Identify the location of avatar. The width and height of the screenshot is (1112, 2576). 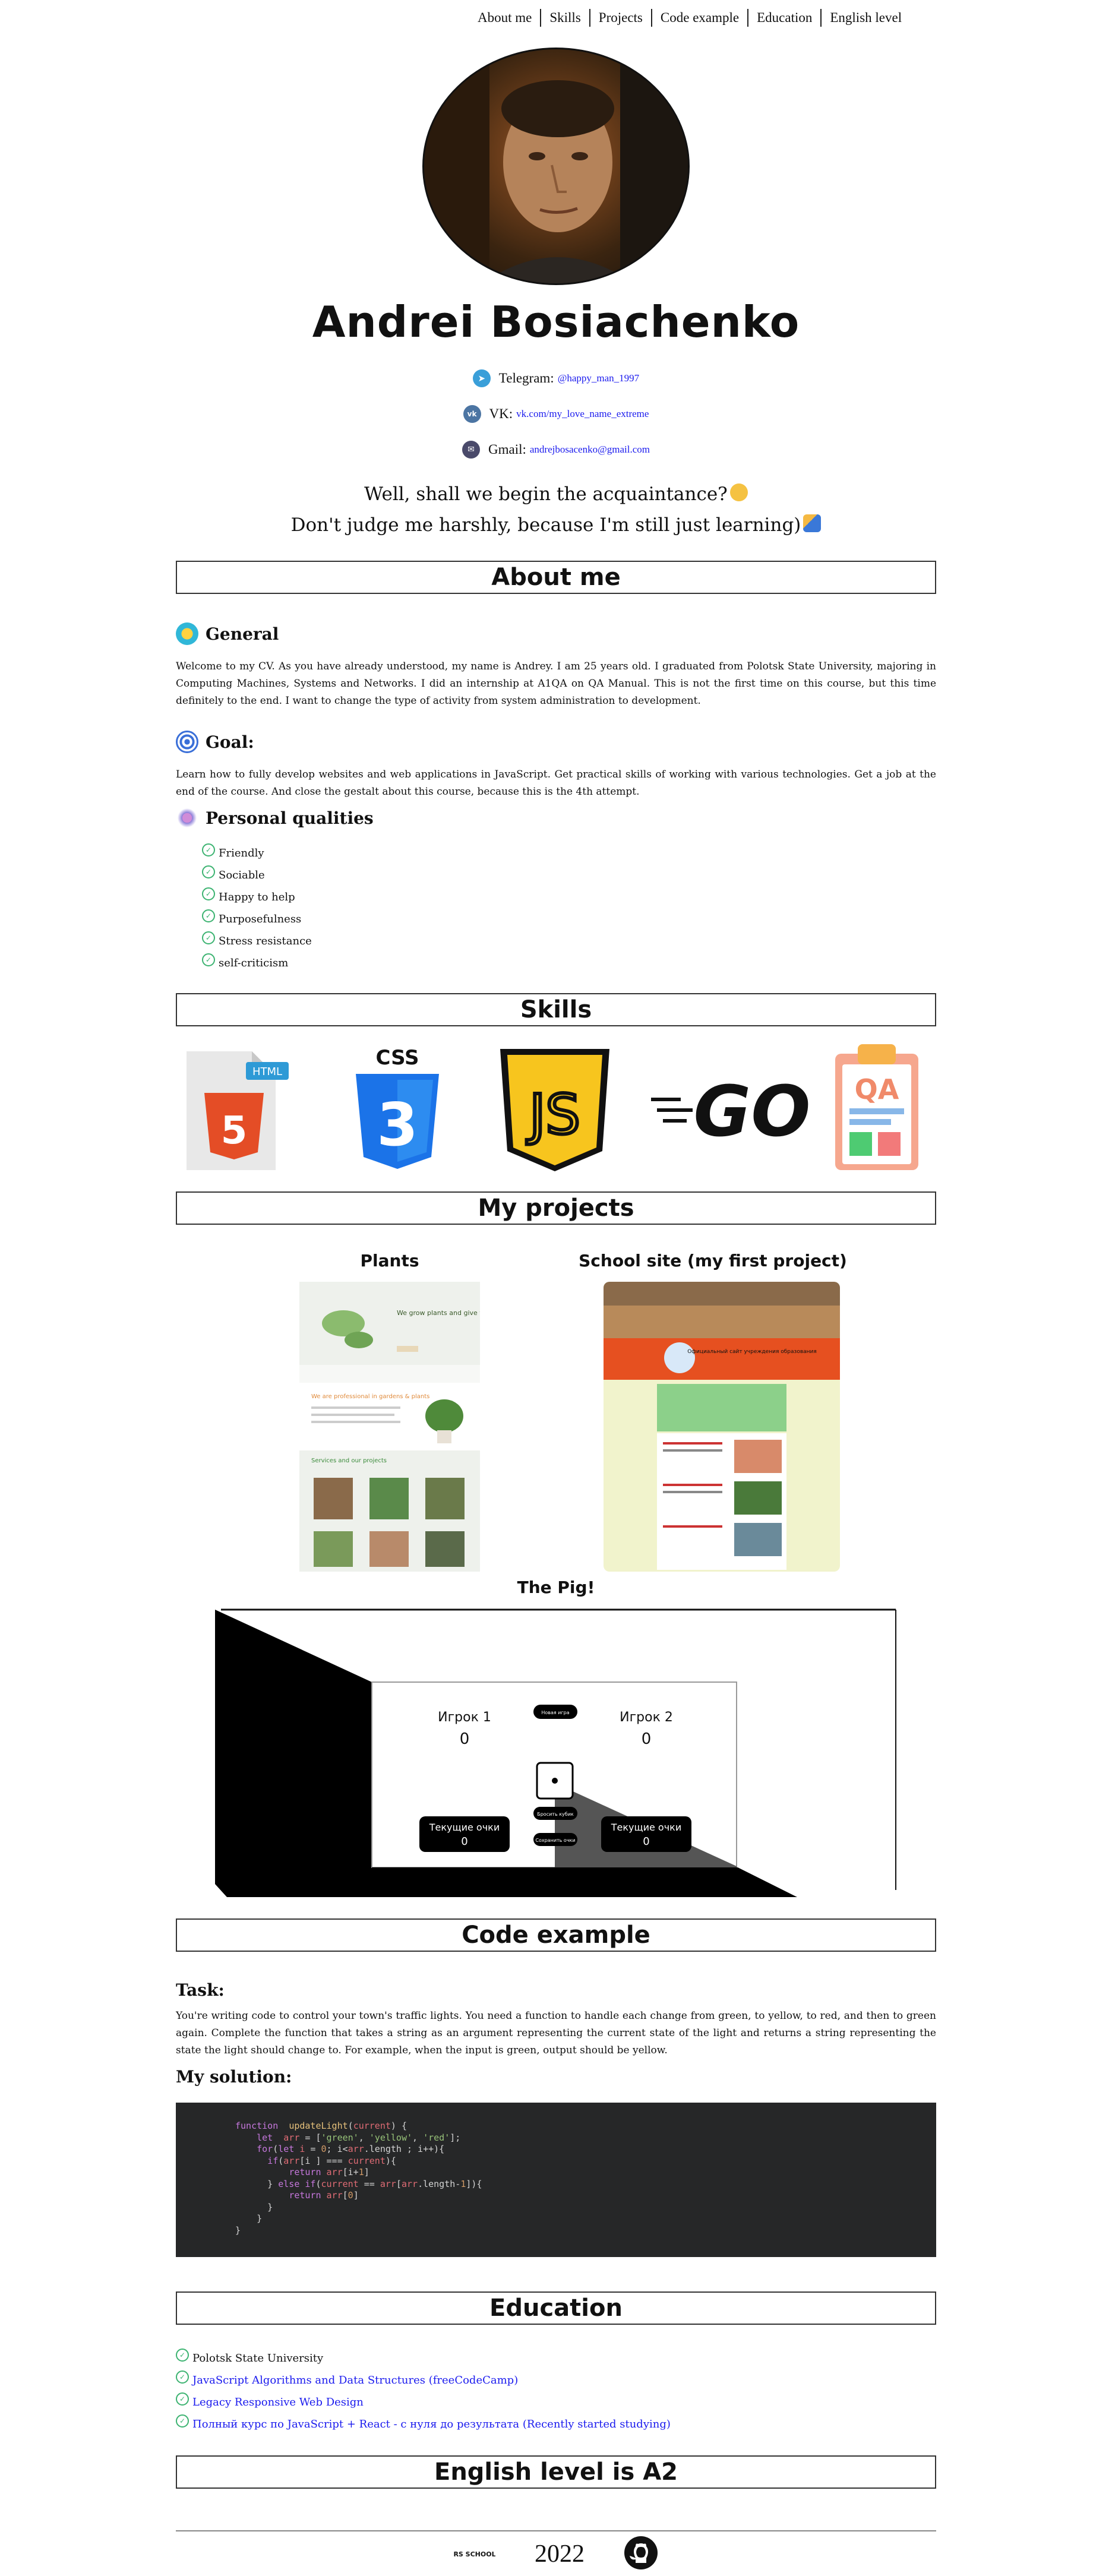
(556, 166).